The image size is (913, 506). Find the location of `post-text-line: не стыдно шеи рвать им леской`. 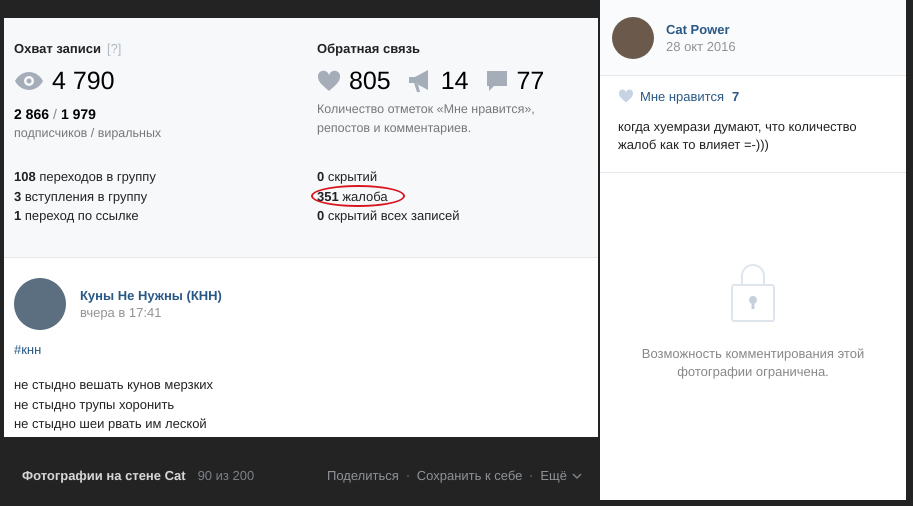

post-text-line: не стыдно шеи рвать им леской is located at coordinates (111, 424).